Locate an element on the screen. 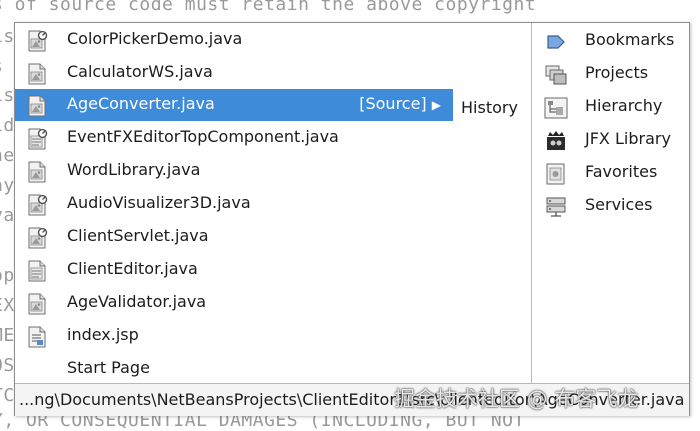 The width and height of the screenshot is (700, 431). file-item-index-jsp: index.jsp is located at coordinates (273, 336).